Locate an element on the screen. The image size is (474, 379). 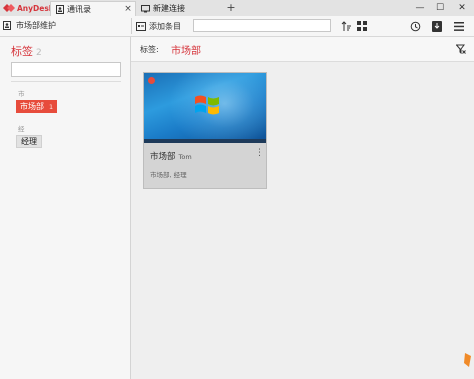
add-entry-icon is located at coordinates (141, 26).